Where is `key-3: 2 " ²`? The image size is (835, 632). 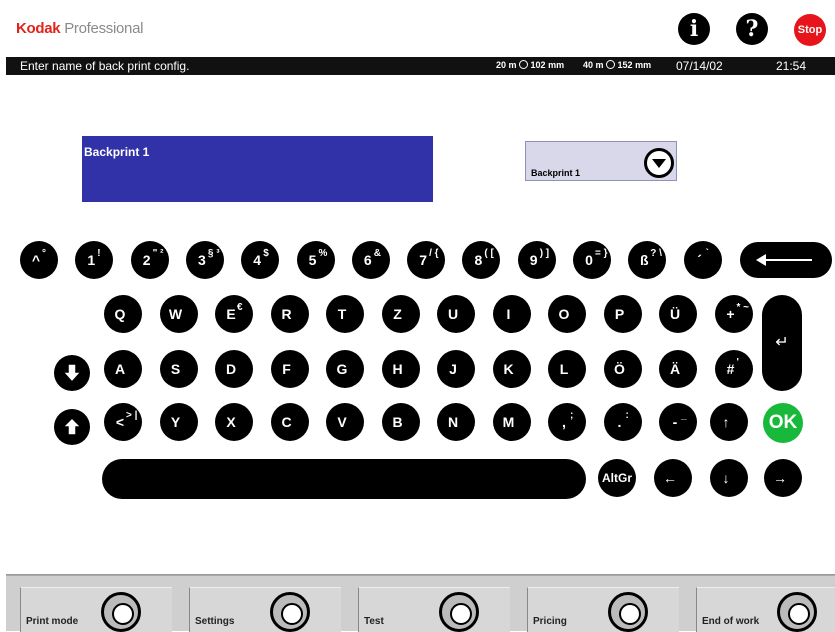 key-3: 2 " ² is located at coordinates (149, 260).